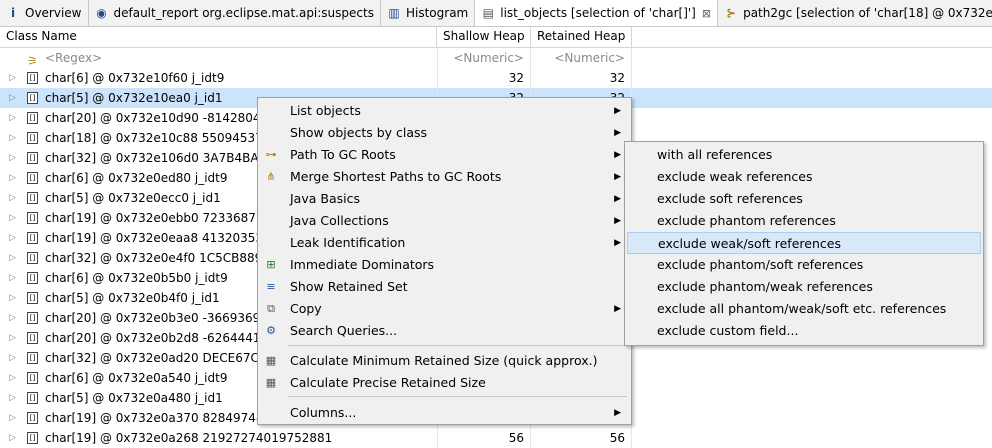  I want to click on column-header-shallow-heap: Shallow Heap, so click(484, 37).